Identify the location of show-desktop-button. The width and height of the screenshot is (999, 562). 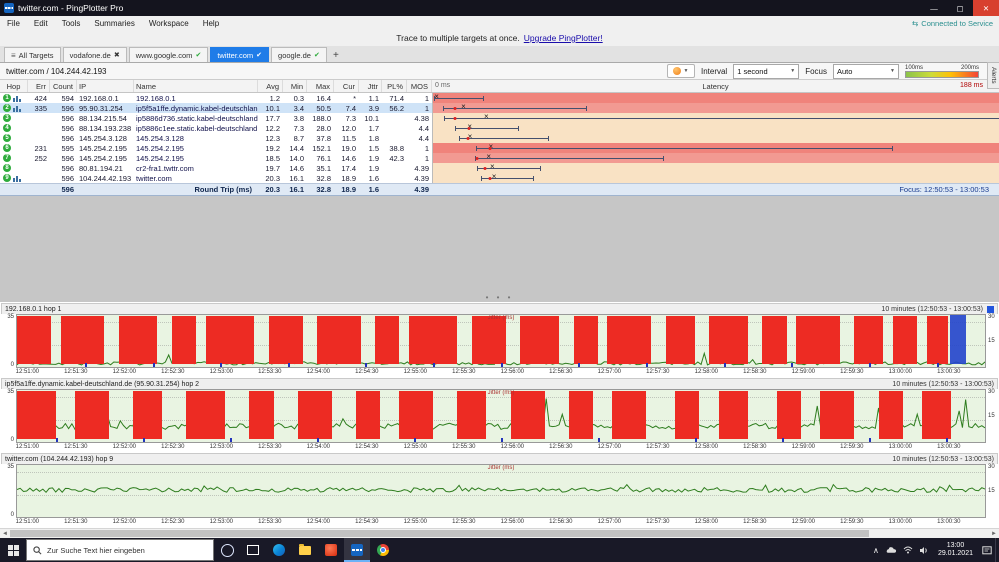
(997, 550).